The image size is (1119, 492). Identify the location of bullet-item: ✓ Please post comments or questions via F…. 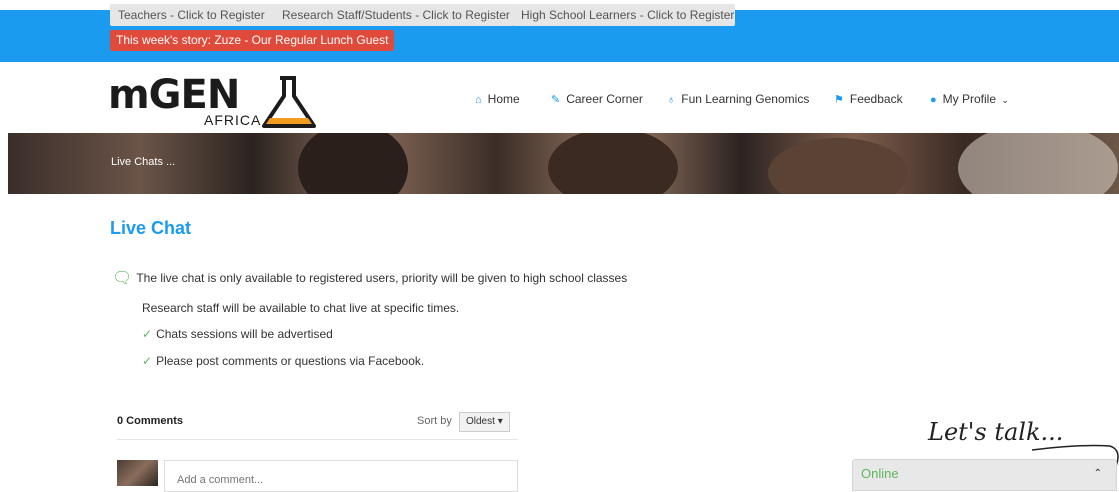
(283, 361).